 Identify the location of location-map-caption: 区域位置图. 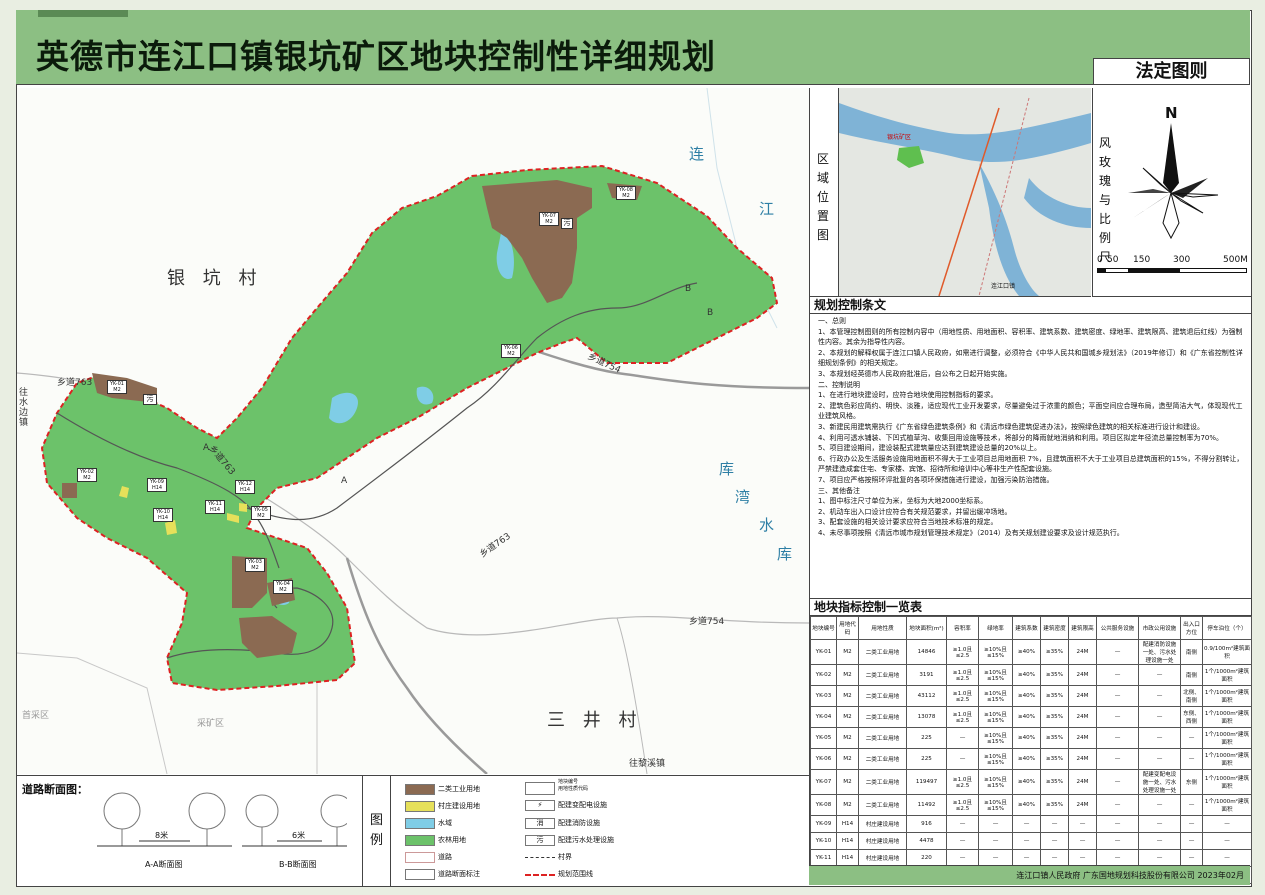
(823, 197).